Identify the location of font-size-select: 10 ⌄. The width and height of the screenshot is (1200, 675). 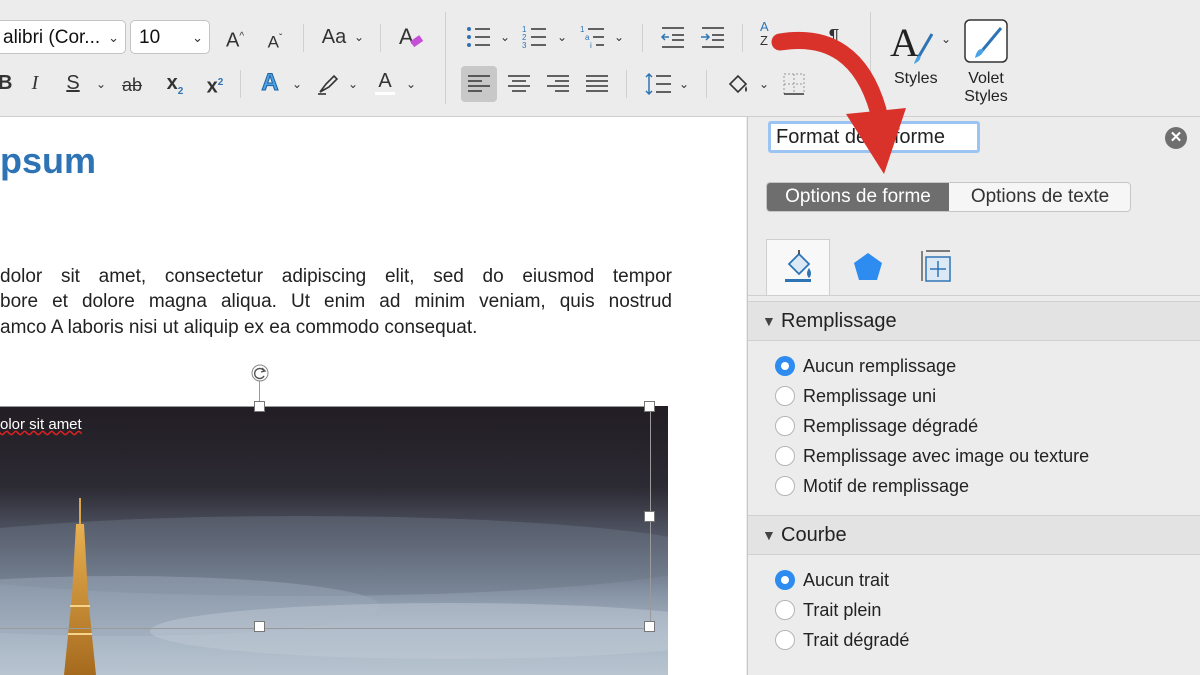
(170, 37).